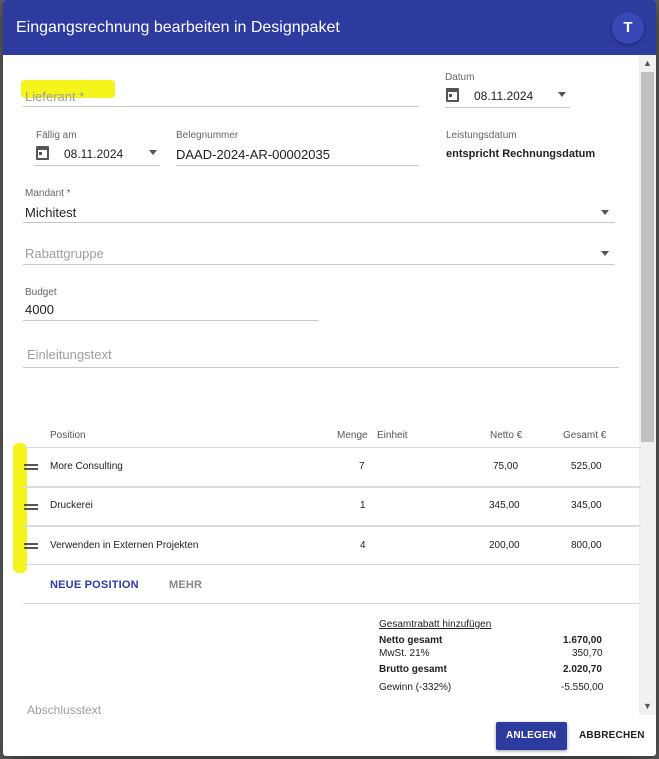 The height and width of the screenshot is (759, 659). Describe the element at coordinates (41, 292) in the screenshot. I see `budget-label: Budget` at that location.